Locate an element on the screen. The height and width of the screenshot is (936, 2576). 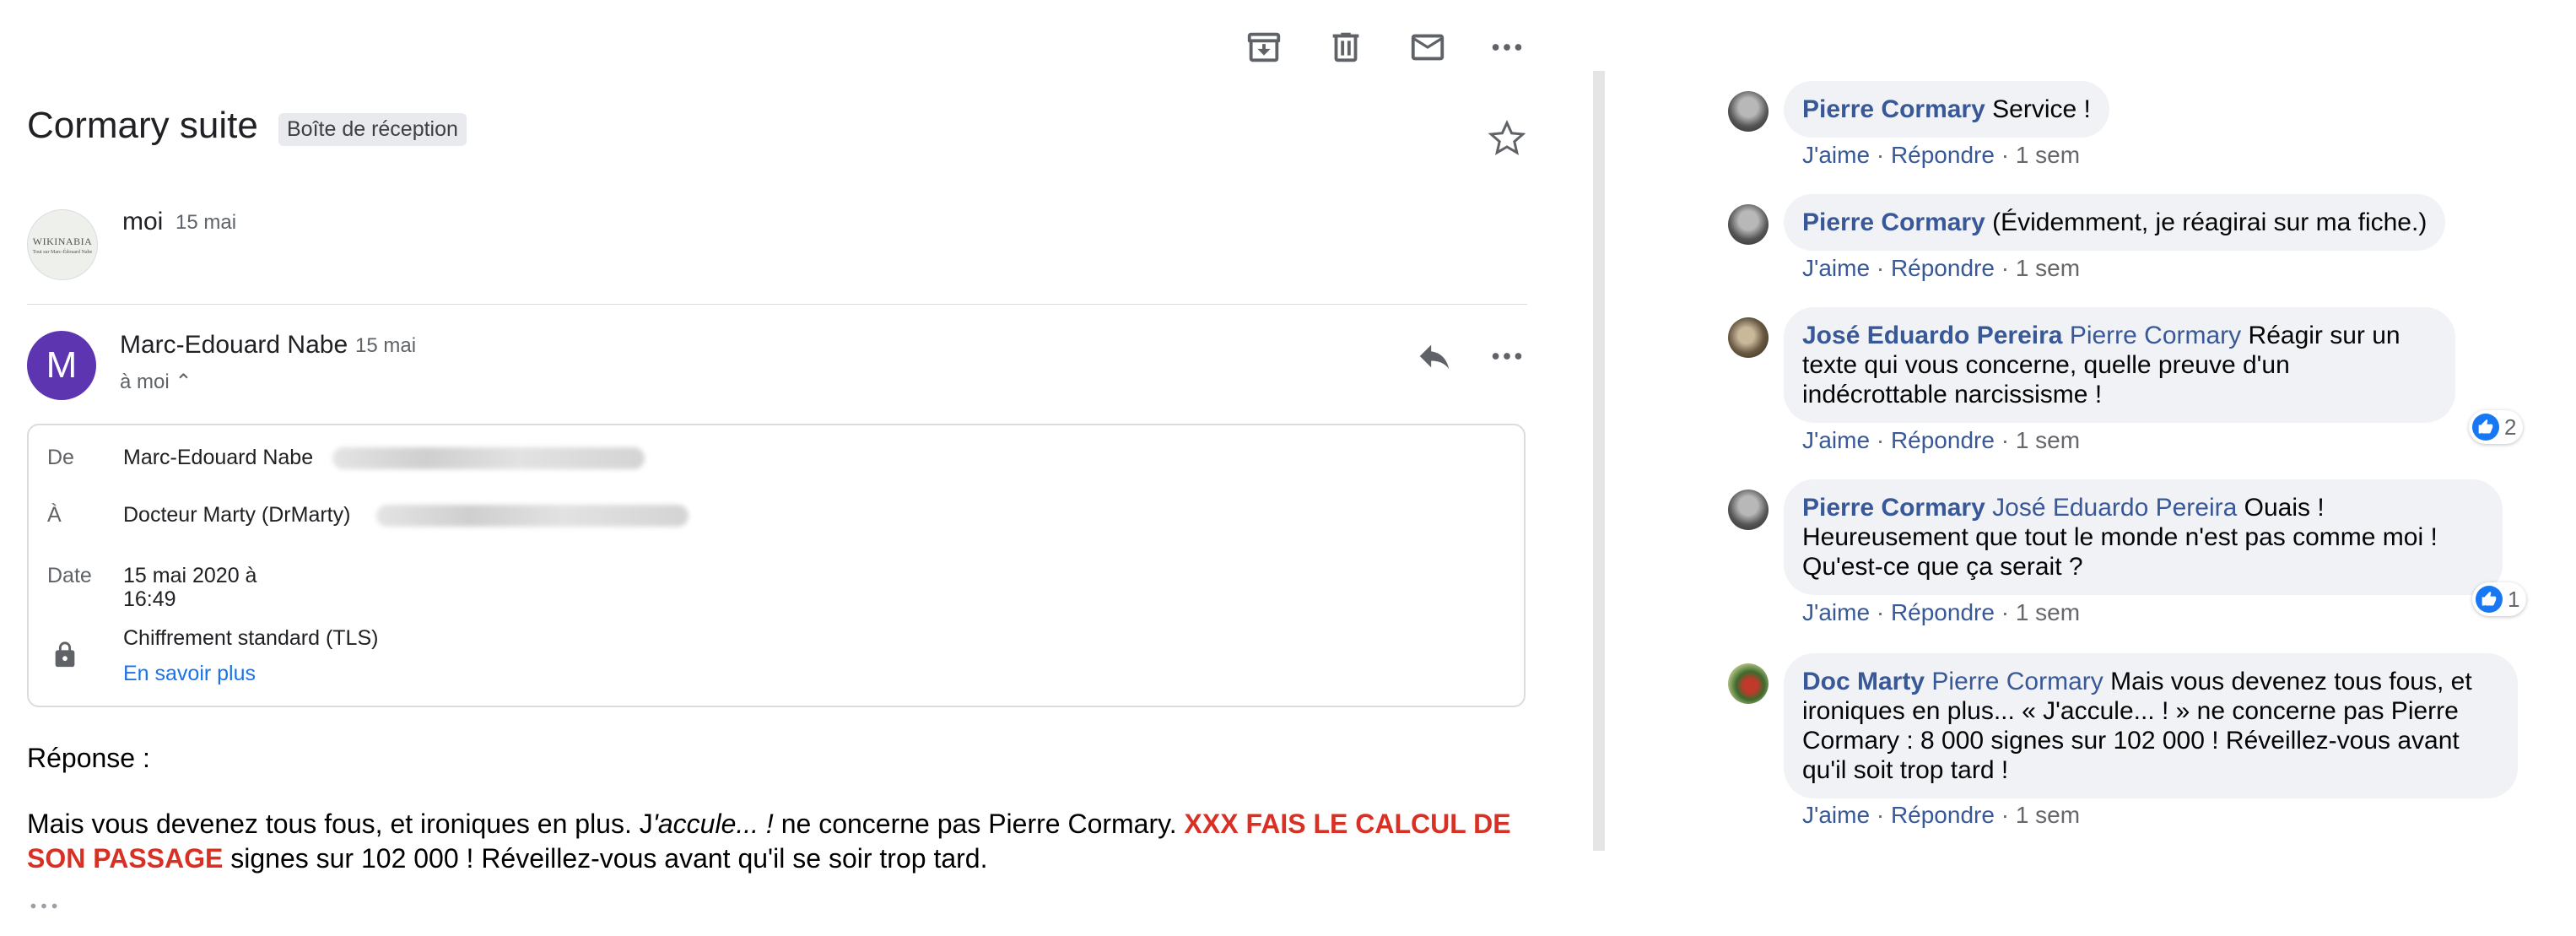
reaction-count: 2 is located at coordinates (2496, 427).